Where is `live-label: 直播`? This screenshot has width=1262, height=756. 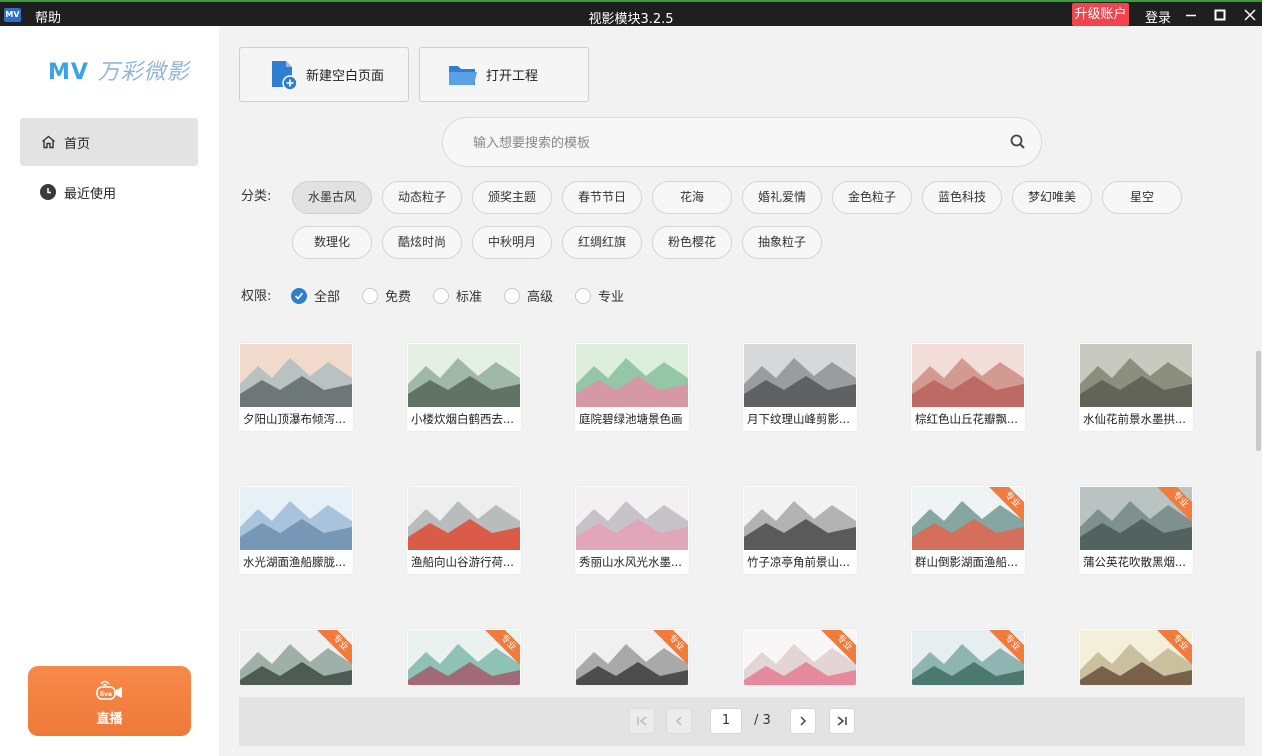
live-label: 直播 is located at coordinates (109, 719).